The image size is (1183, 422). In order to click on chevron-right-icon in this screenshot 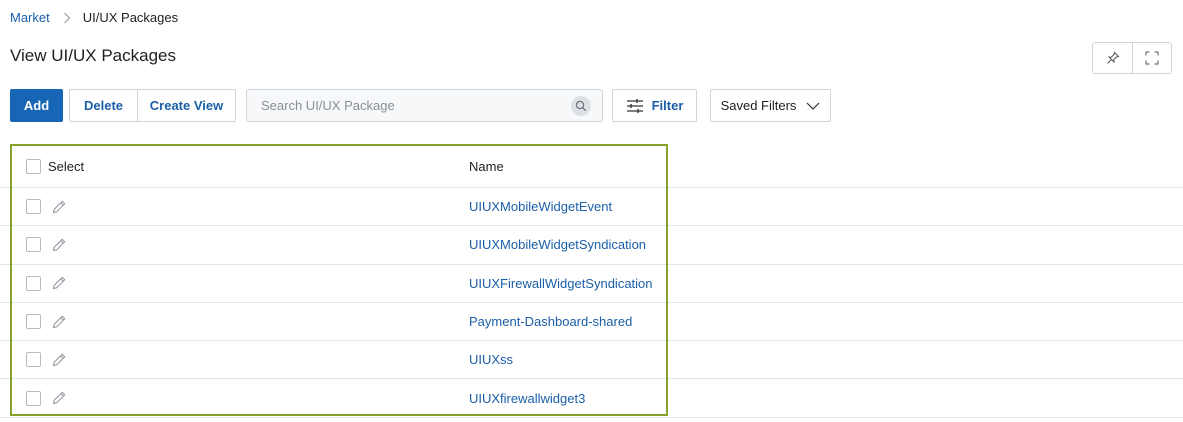, I will do `click(67, 18)`.